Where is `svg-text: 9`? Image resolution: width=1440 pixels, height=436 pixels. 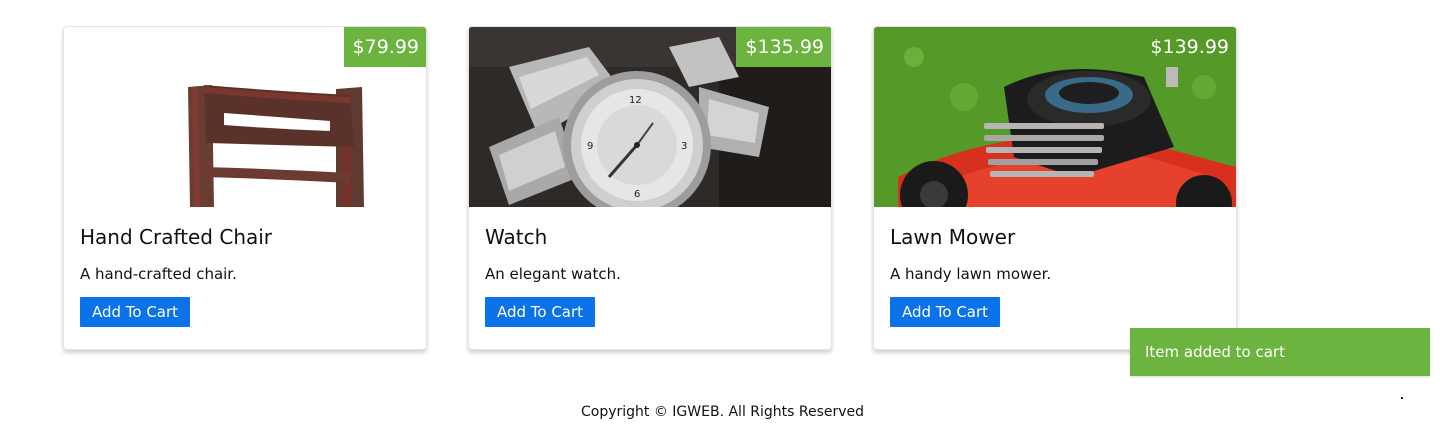 svg-text: 9 is located at coordinates (590, 146).